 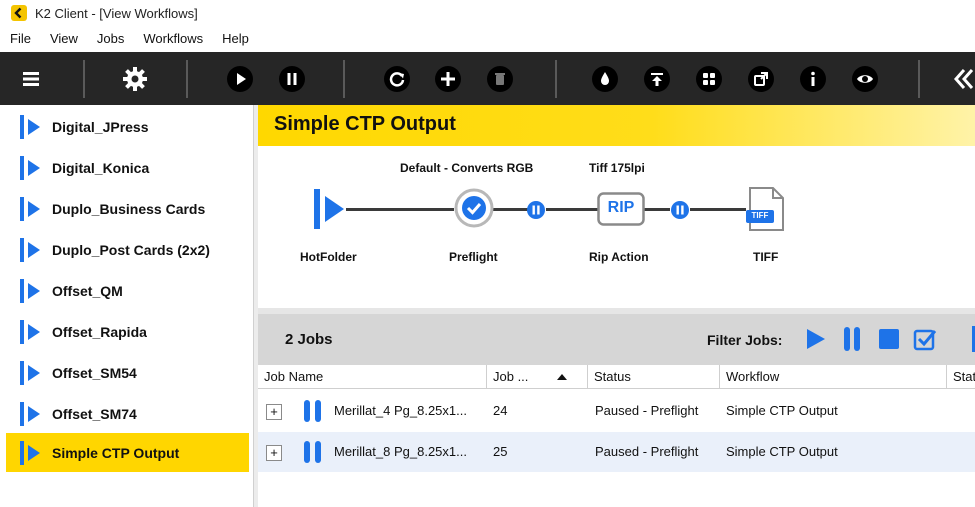 What do you see at coordinates (127, 290) in the screenshot?
I see `workflow-item-offset-qm: Offset_QM` at bounding box center [127, 290].